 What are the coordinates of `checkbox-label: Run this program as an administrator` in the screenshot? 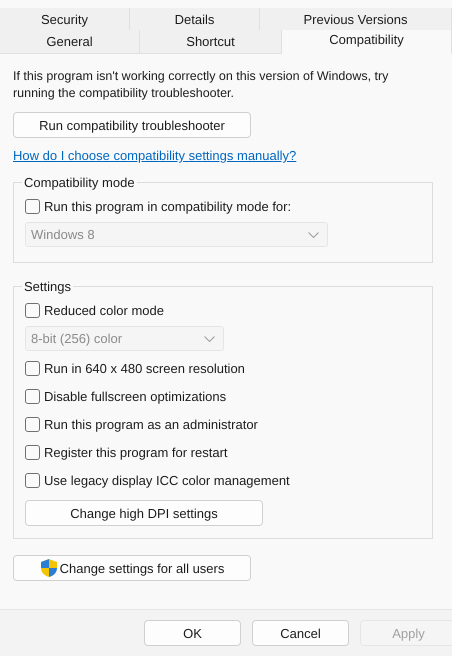 It's located at (151, 424).